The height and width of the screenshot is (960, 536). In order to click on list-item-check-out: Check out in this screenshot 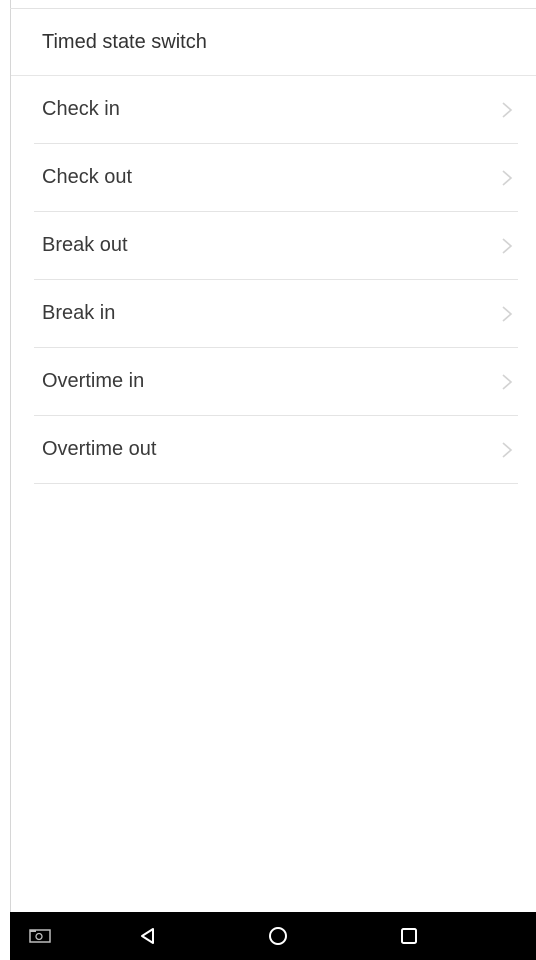, I will do `click(276, 178)`.